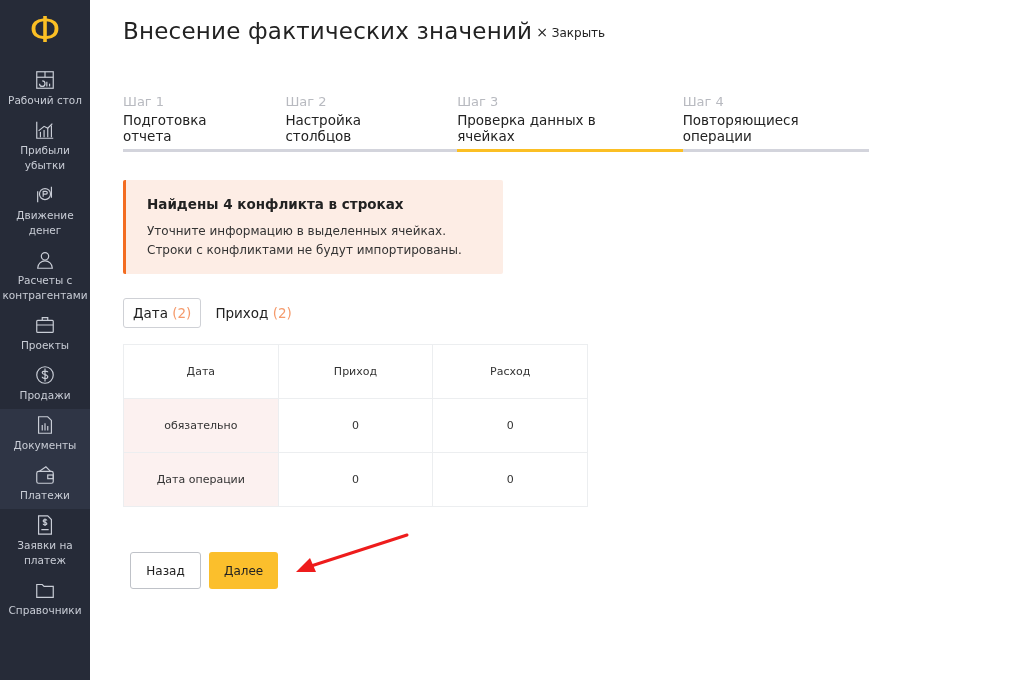  What do you see at coordinates (45, 375) in the screenshot?
I see `dollar-icon` at bounding box center [45, 375].